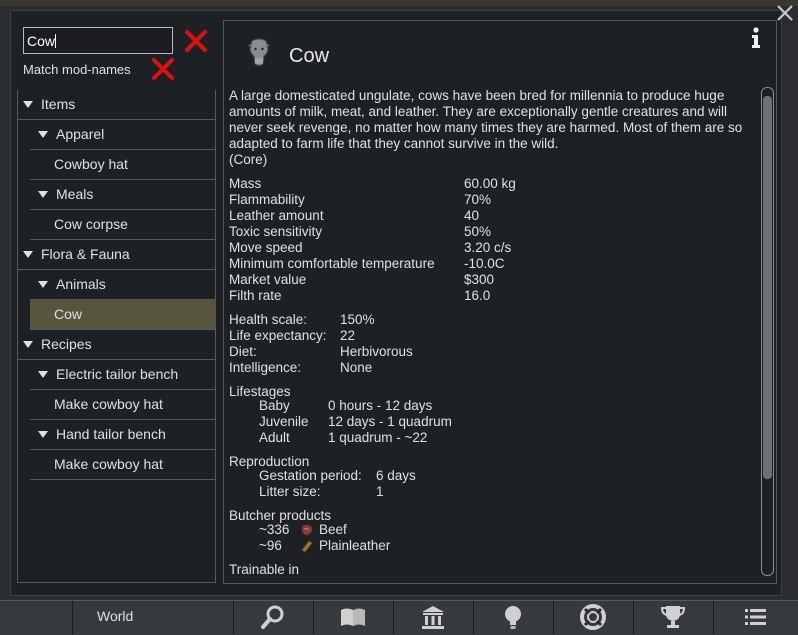 This screenshot has height=635, width=798. I want to click on stat-label: Toxic sensitivity, so click(276, 231).